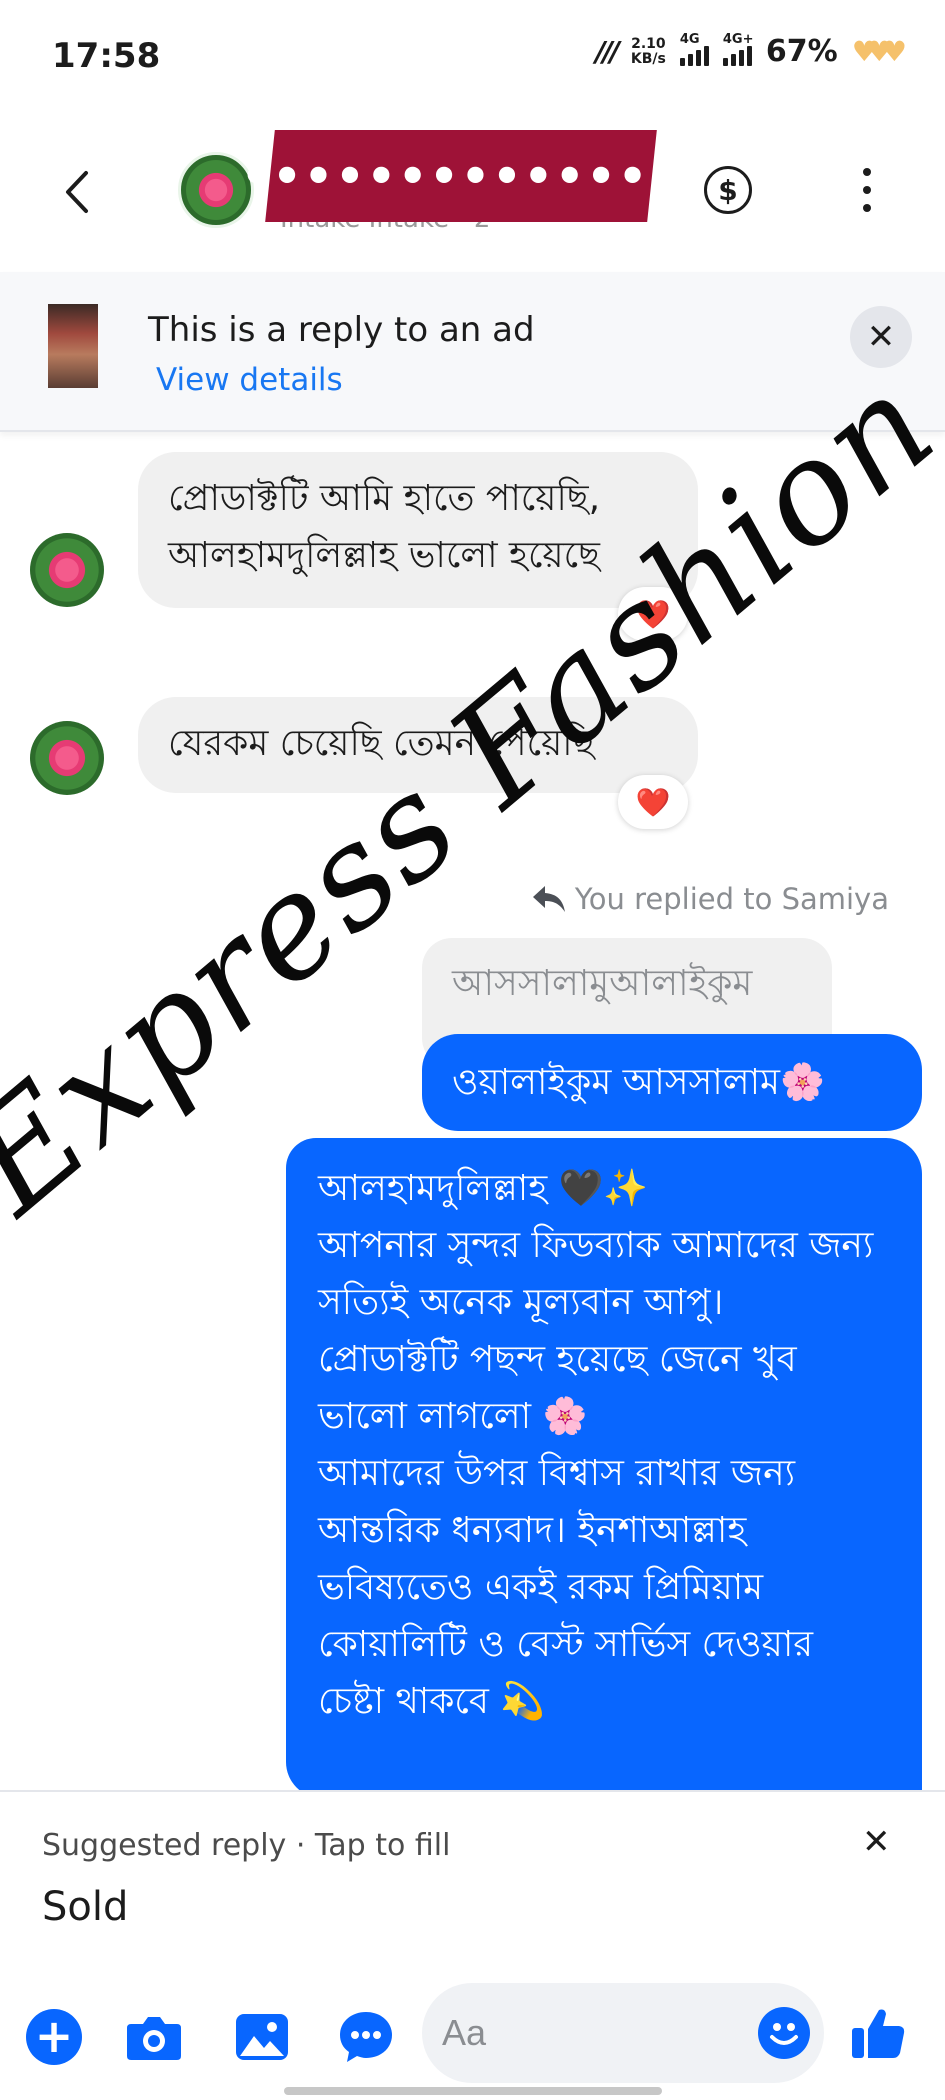  I want to click on image-icon, so click(262, 2037).